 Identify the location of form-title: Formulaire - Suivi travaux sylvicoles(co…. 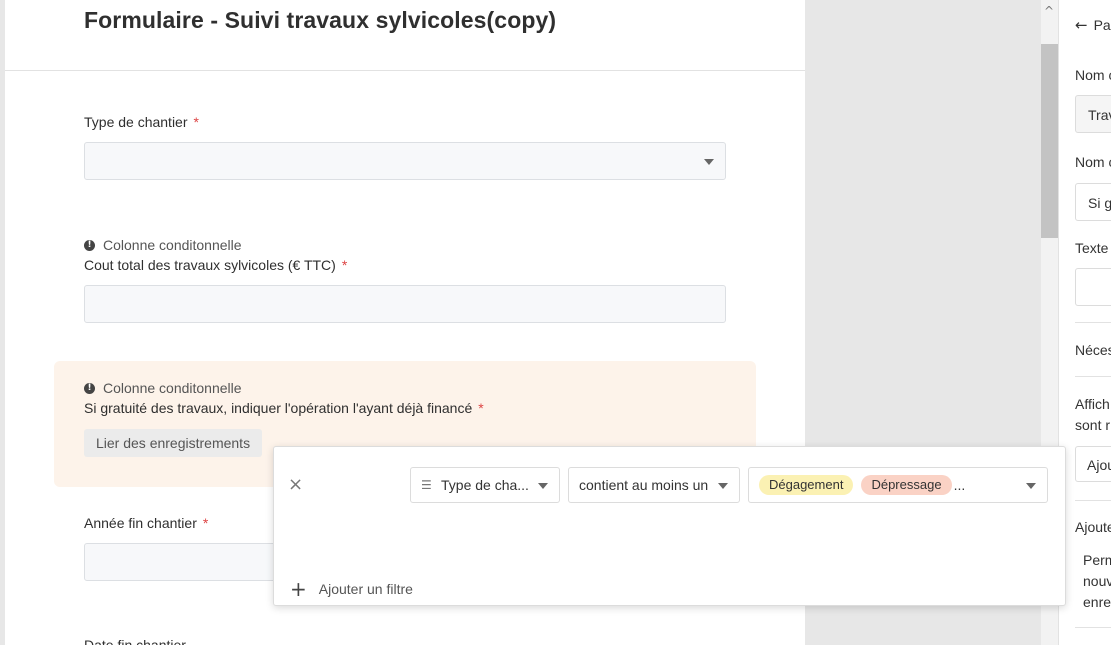
(320, 20).